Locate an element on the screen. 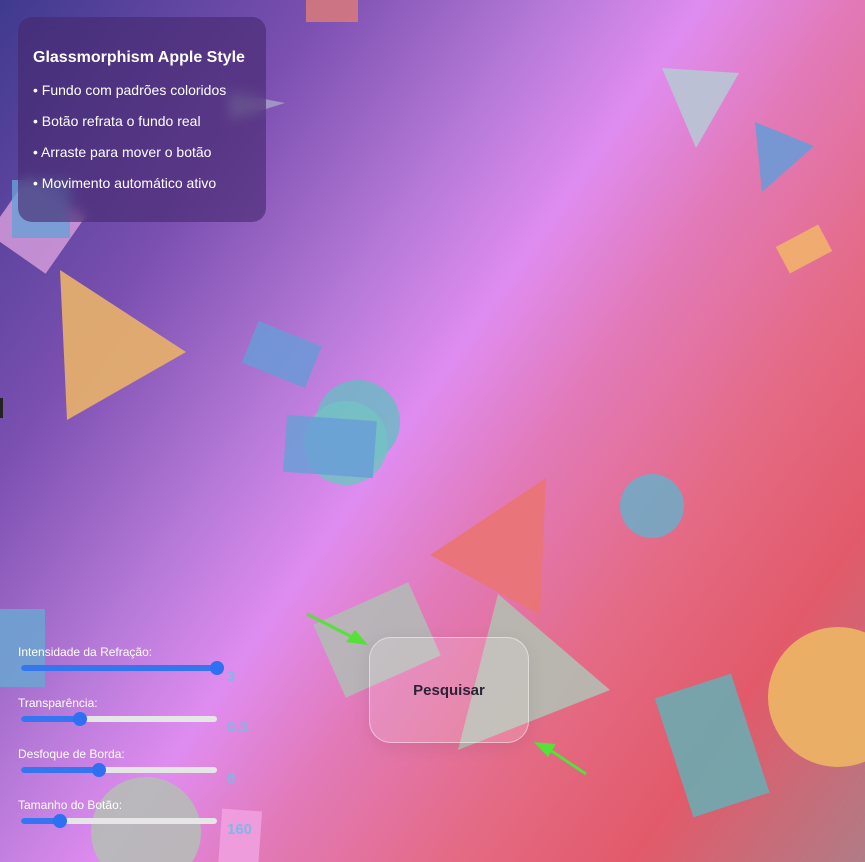 Image resolution: width=865 pixels, height=862 pixels. info-item: Botão refrata o fundo real is located at coordinates (142, 121).